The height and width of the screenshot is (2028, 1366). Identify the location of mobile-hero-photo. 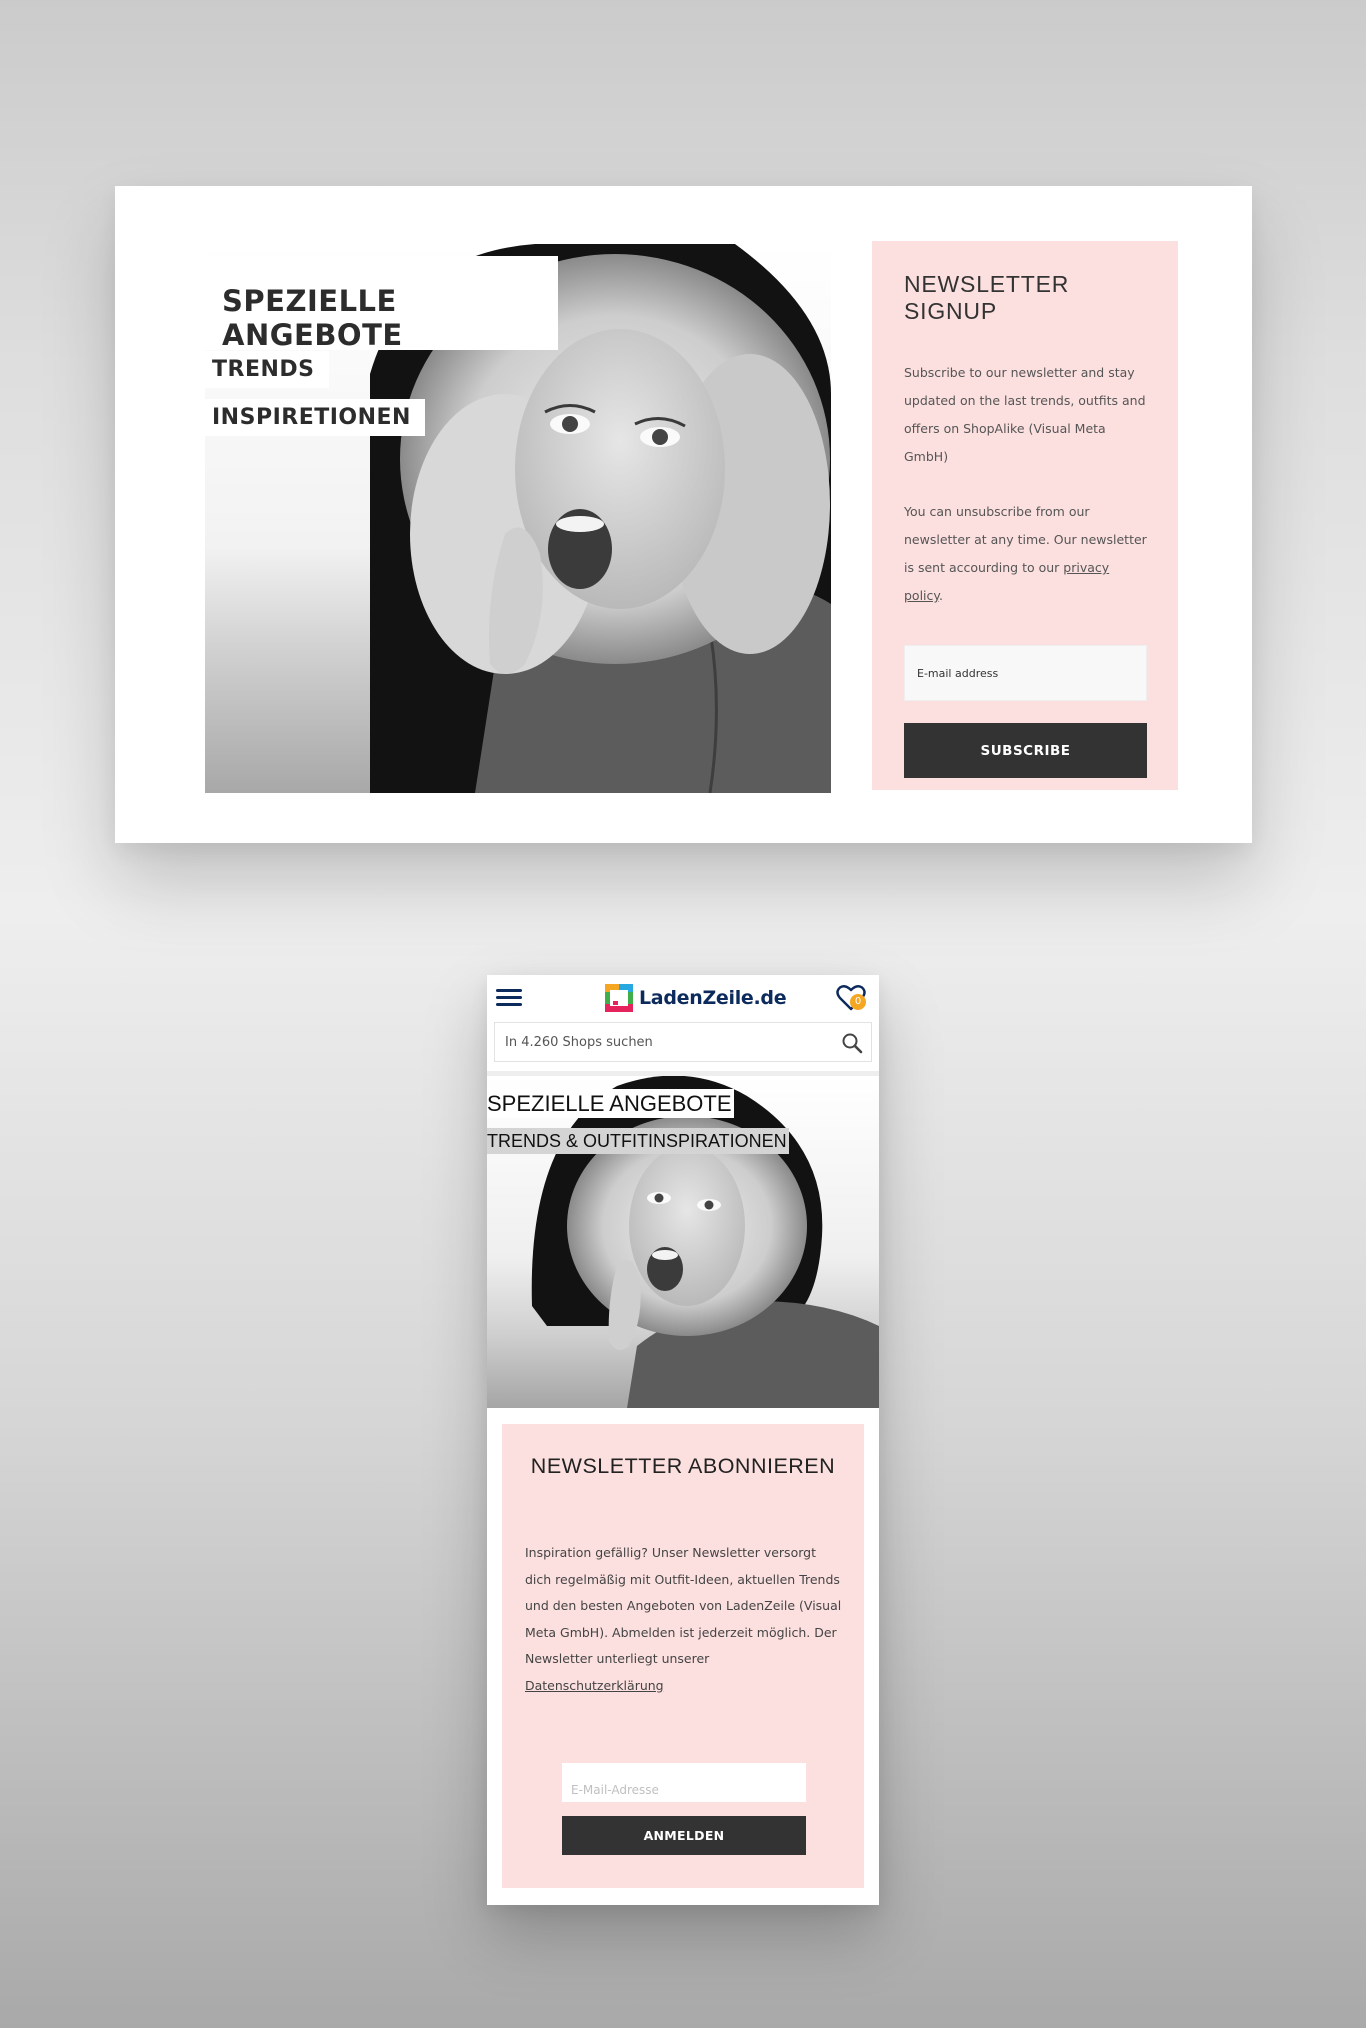
(683, 1242).